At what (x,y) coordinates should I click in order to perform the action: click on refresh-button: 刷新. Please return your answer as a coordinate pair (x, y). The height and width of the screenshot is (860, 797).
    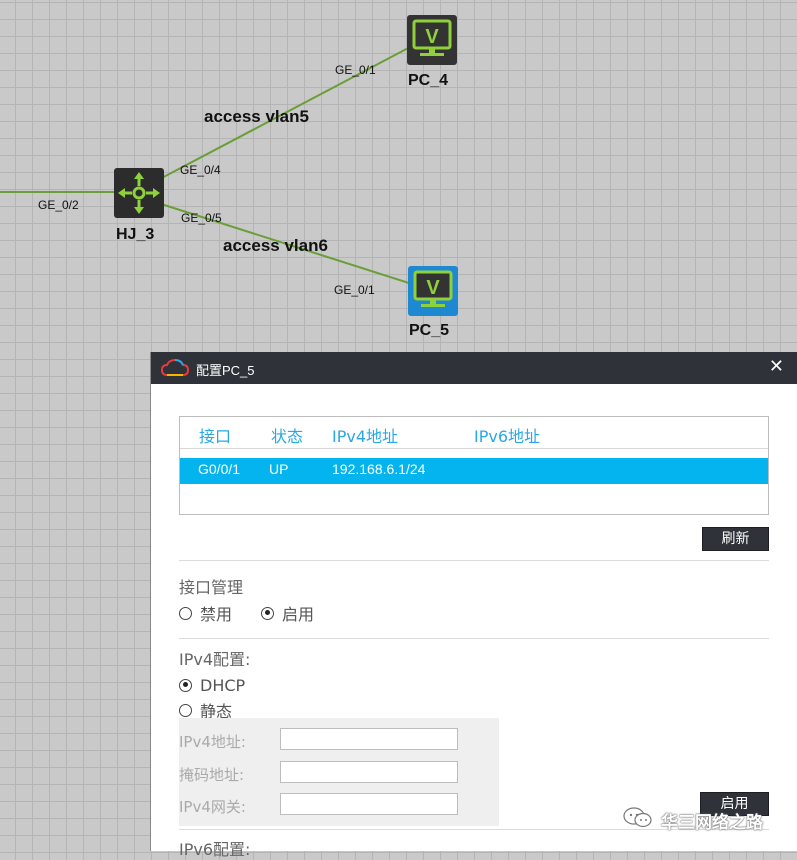
    Looking at the image, I should click on (735, 539).